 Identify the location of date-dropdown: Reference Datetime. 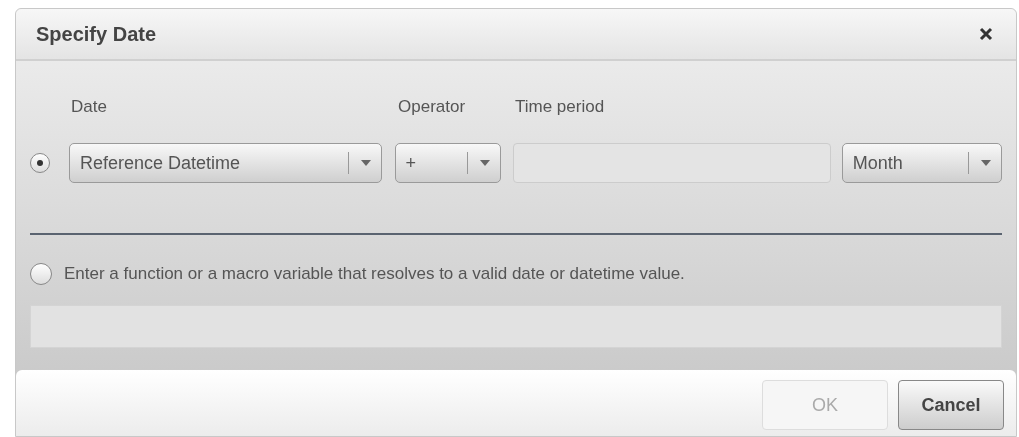
(225, 163).